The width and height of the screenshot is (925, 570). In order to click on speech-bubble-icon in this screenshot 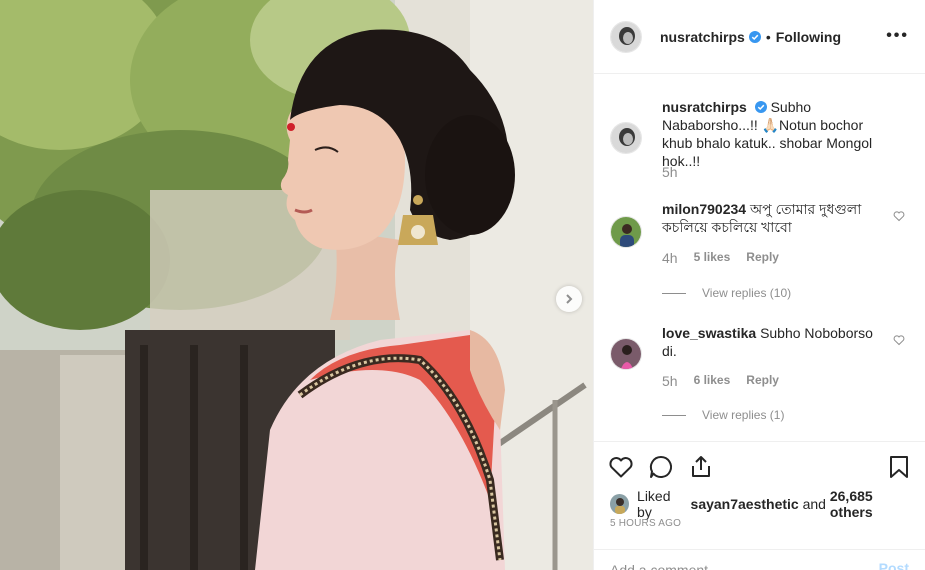, I will do `click(661, 467)`.